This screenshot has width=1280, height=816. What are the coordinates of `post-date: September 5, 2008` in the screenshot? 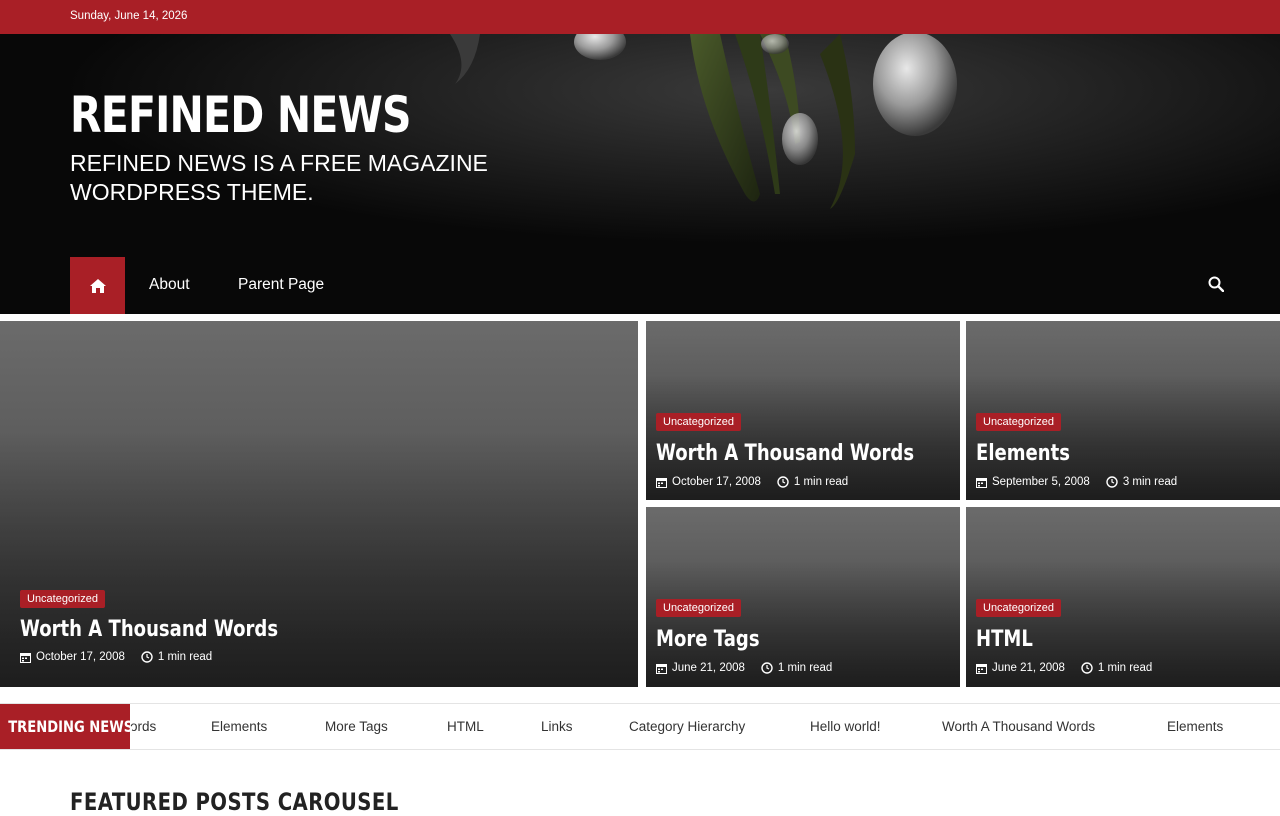 It's located at (1041, 482).